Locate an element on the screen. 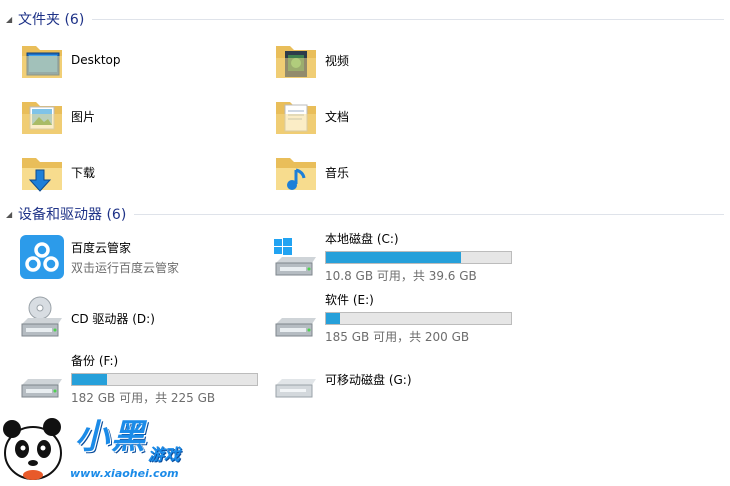  device-name: 备份 (F:) is located at coordinates (95, 361).